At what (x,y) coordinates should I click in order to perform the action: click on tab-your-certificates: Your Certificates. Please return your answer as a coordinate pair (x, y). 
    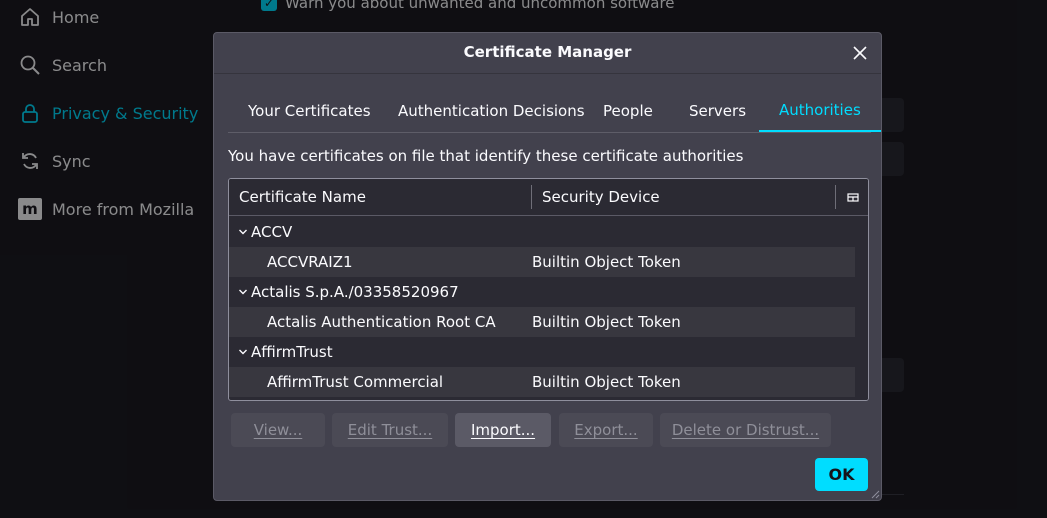
    Looking at the image, I should click on (309, 110).